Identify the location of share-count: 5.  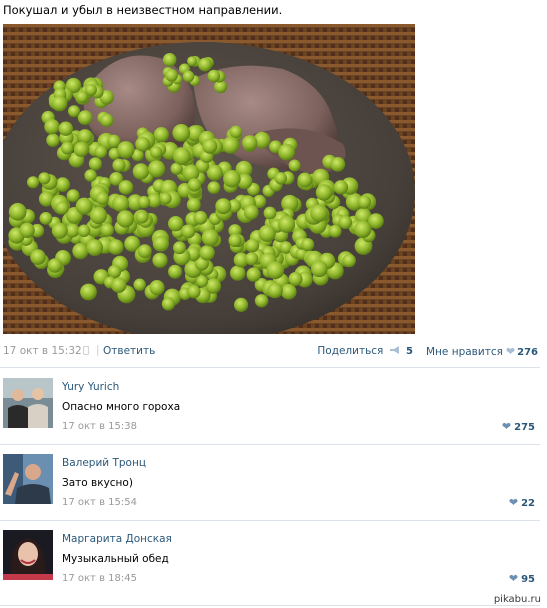
(409, 351).